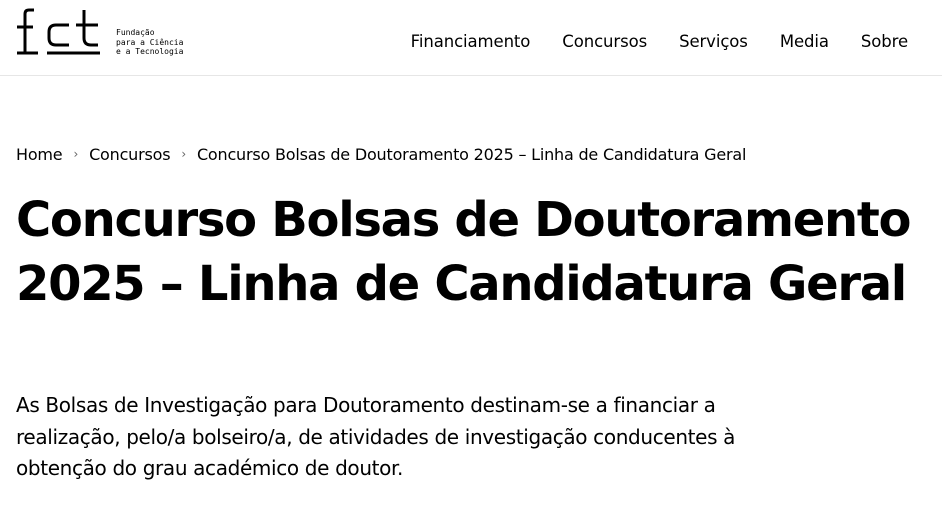 This screenshot has width=942, height=515. What do you see at coordinates (135, 32) in the screenshot?
I see `logo-text-line: Fundação` at bounding box center [135, 32].